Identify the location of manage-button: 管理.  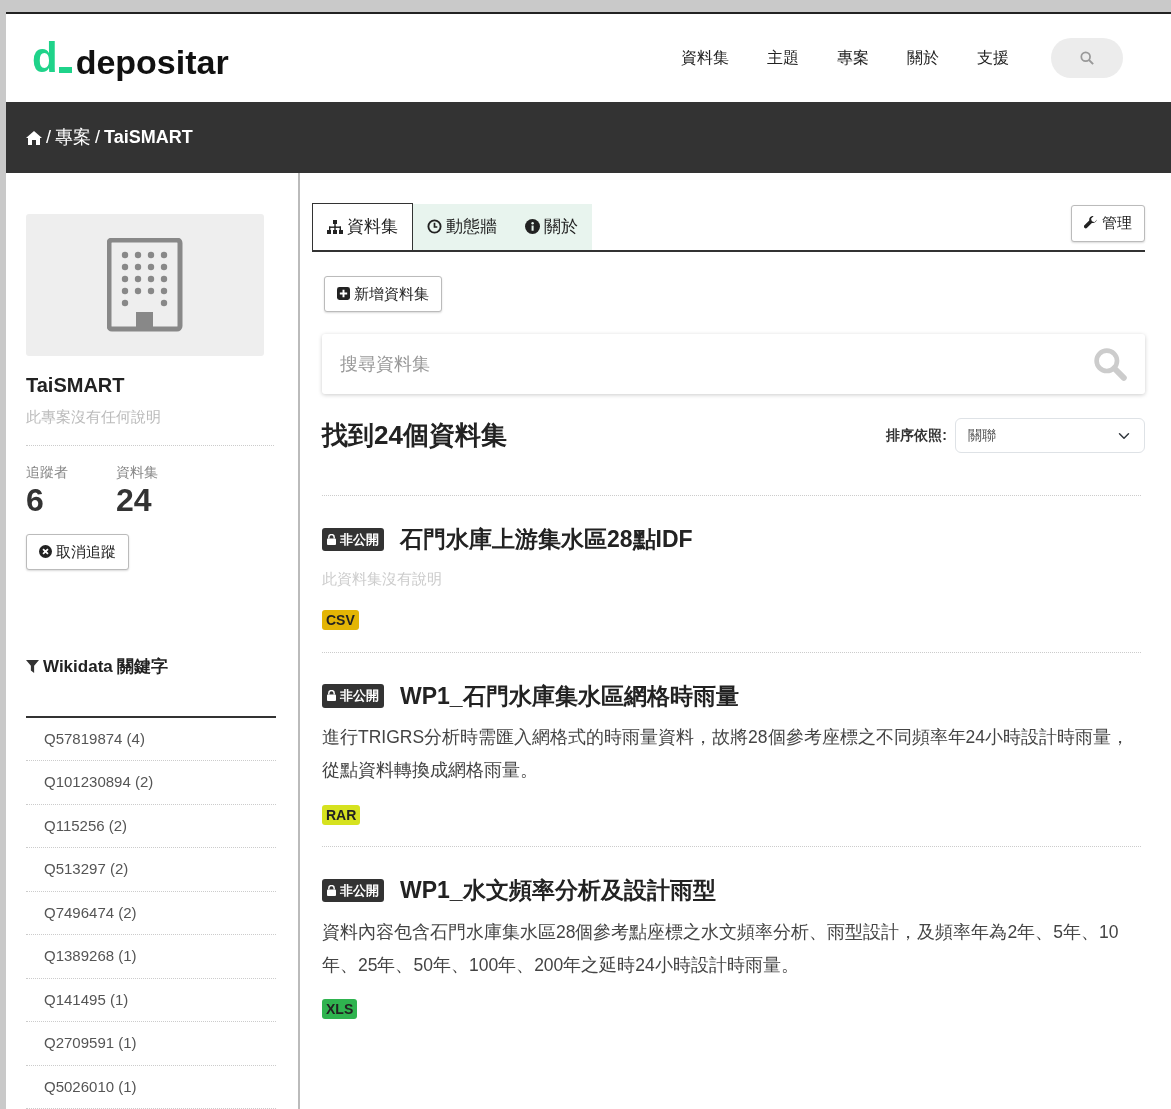
(1108, 223).